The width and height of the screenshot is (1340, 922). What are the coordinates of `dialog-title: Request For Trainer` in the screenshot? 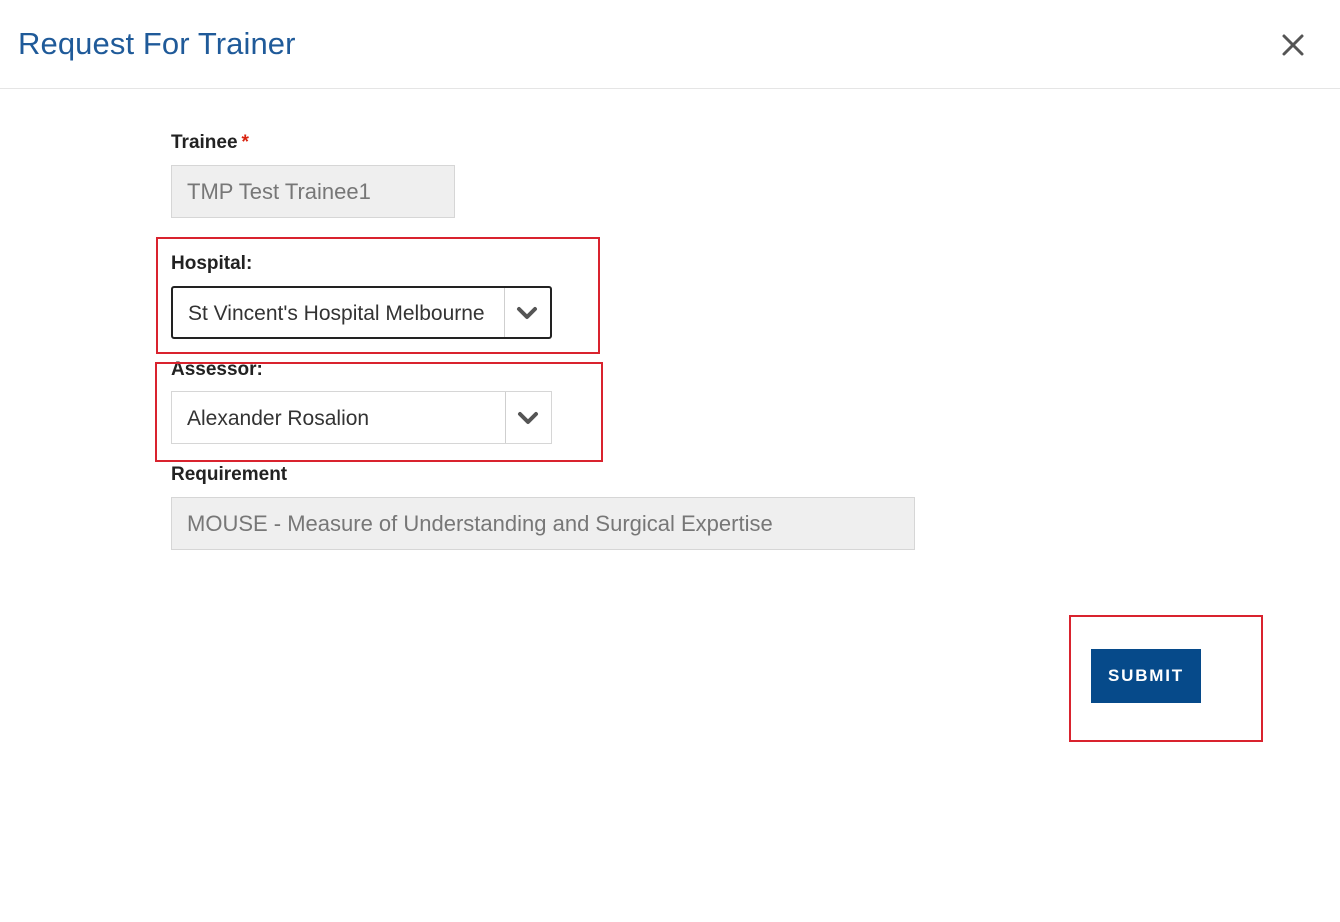 It's located at (157, 43).